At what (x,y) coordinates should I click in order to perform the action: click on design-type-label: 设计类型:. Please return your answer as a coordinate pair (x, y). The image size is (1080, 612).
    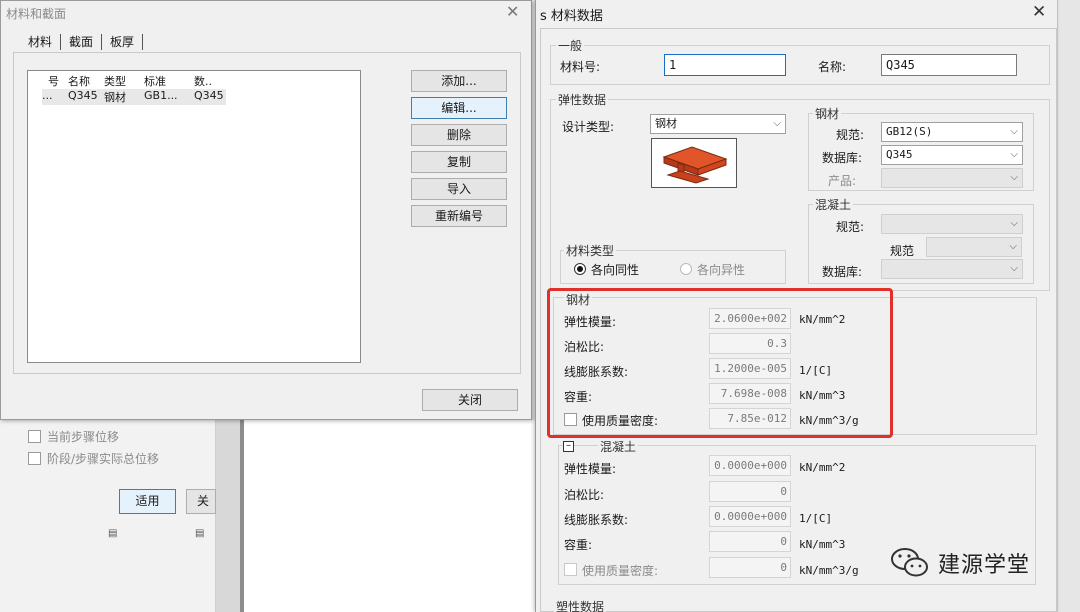
    Looking at the image, I should click on (588, 127).